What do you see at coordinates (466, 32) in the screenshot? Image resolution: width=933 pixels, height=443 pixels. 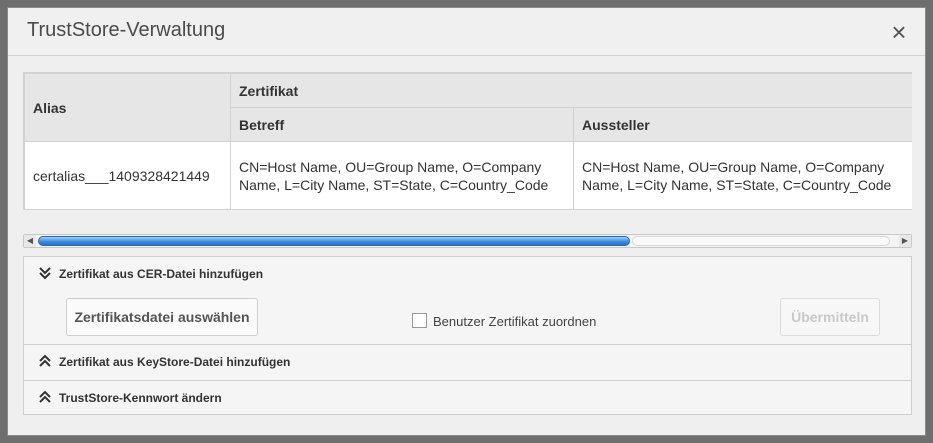 I see `dialog-title-bar: TrustStore-Verwaltung ×` at bounding box center [466, 32].